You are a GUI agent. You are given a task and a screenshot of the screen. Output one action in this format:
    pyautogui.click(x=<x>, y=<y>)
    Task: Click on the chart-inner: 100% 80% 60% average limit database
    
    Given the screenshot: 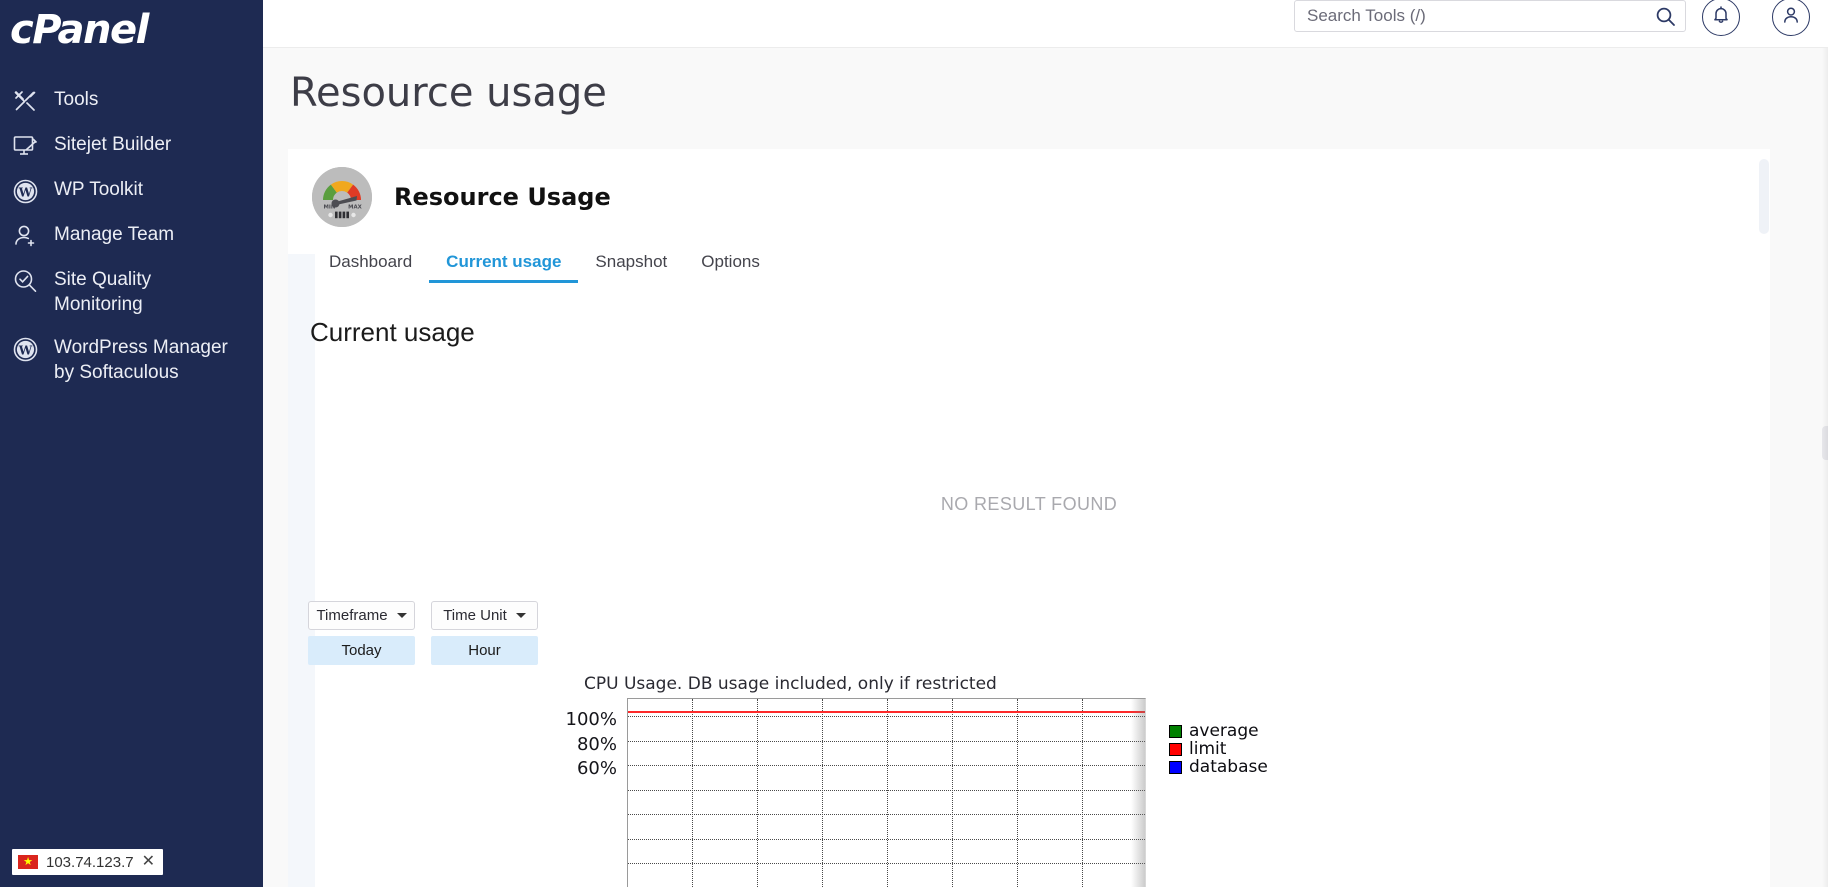 What is the action you would take?
    pyautogui.click(x=900, y=792)
    